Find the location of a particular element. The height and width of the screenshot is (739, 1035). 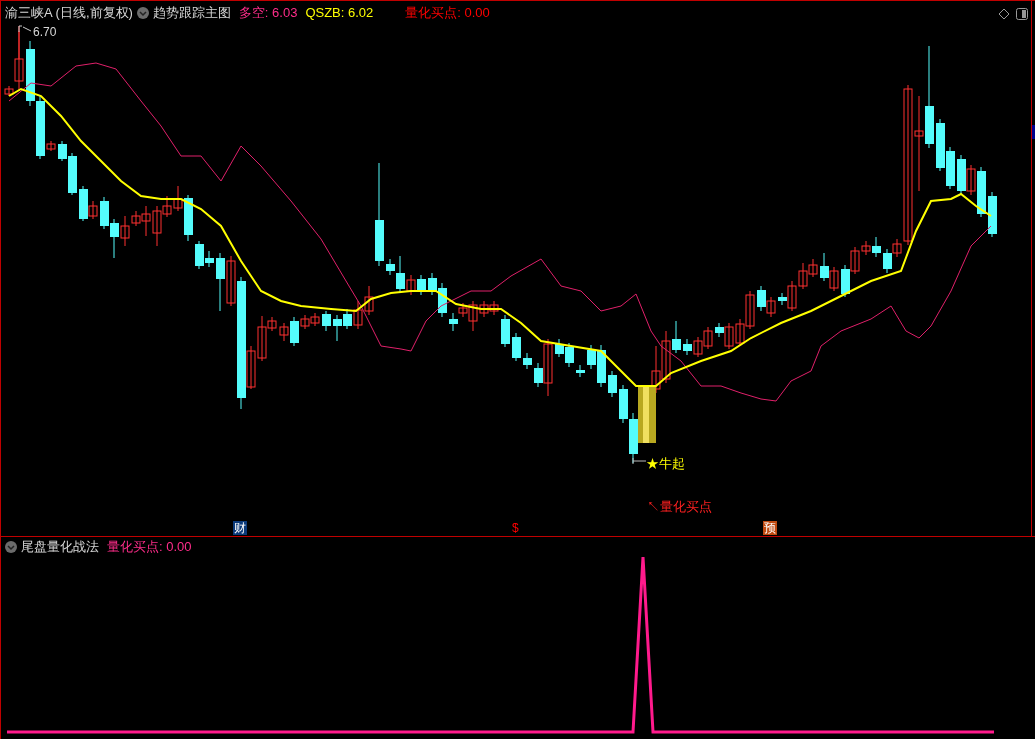

diamond-icon is located at coordinates (1004, 14).